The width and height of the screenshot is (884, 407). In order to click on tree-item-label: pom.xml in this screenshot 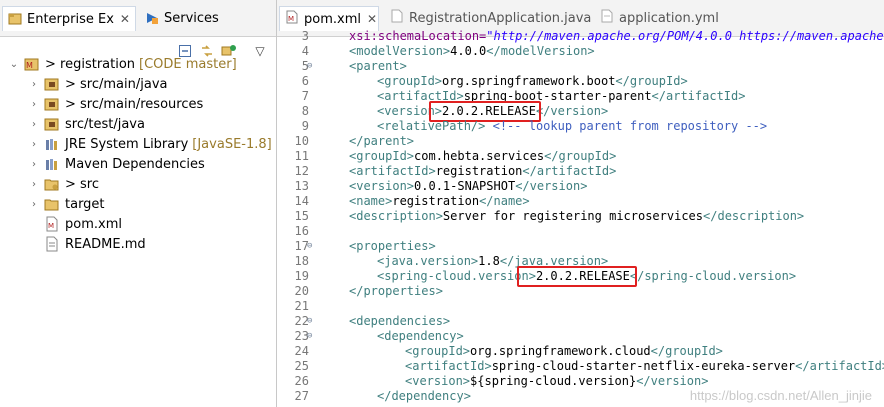, I will do `click(93, 224)`.